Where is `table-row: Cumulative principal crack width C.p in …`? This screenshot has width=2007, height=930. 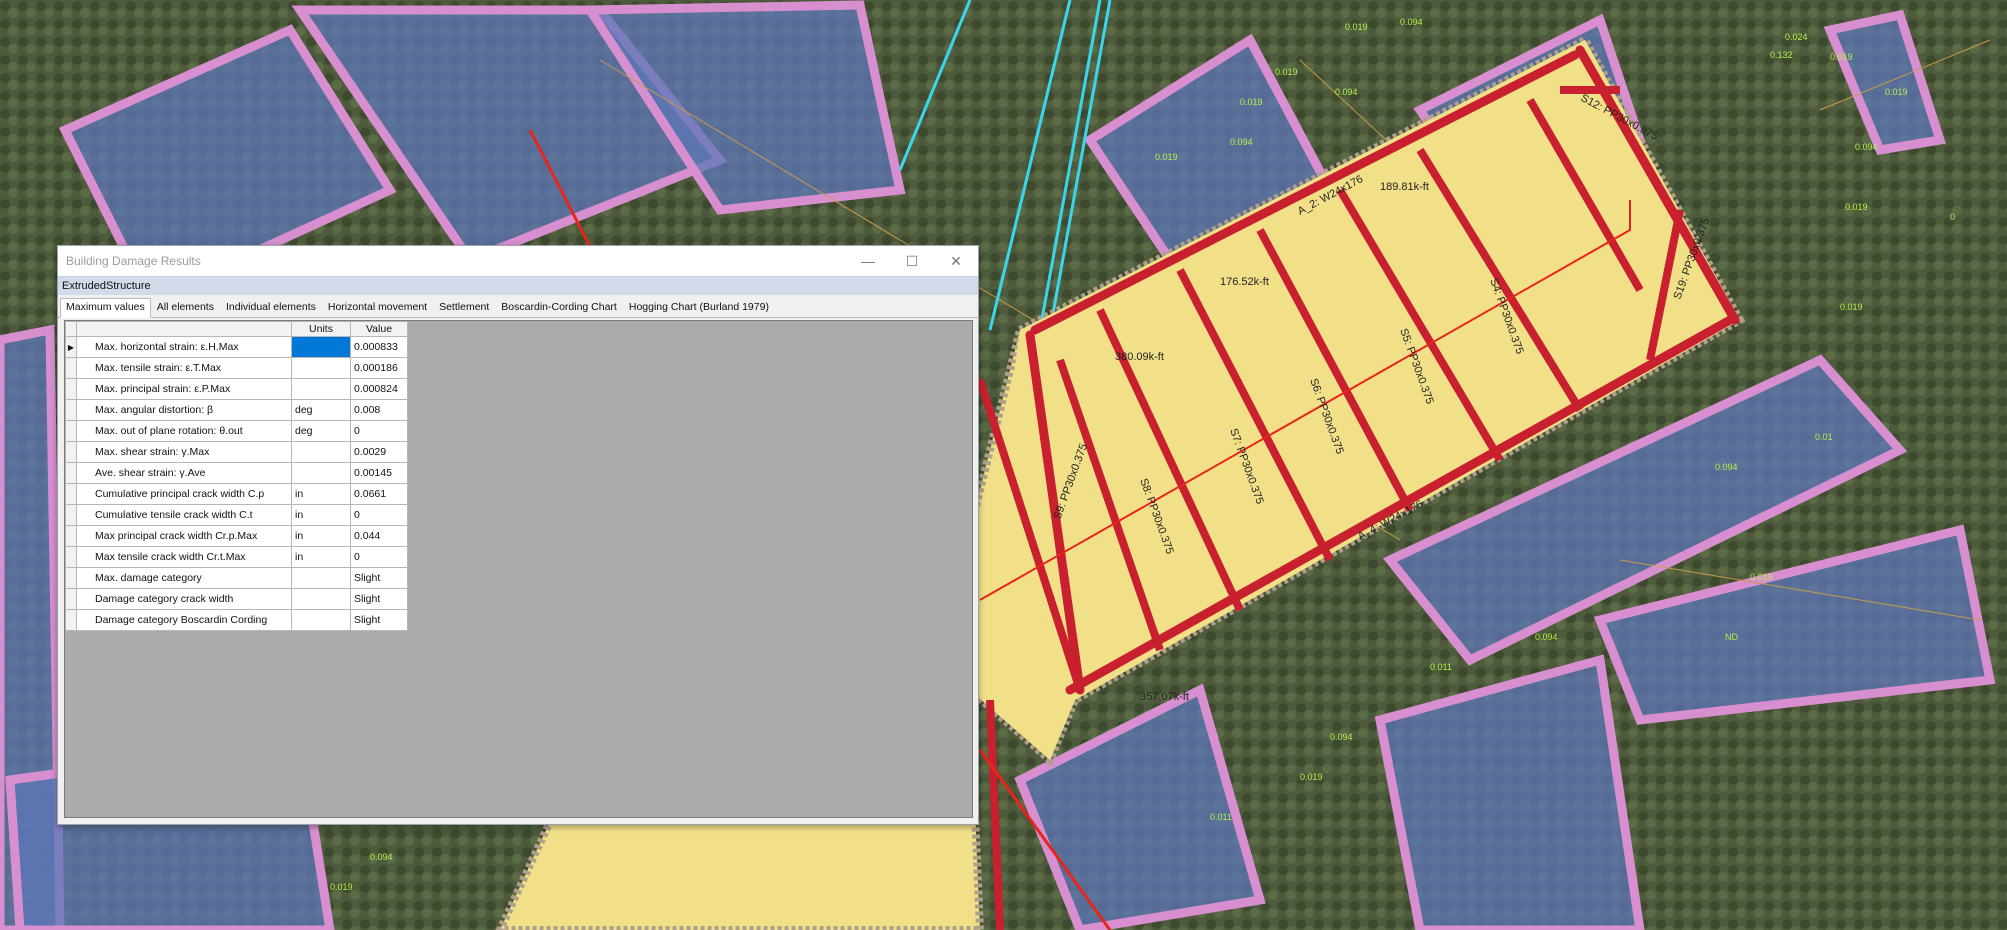
table-row: Cumulative principal crack width C.p in … is located at coordinates (236, 494).